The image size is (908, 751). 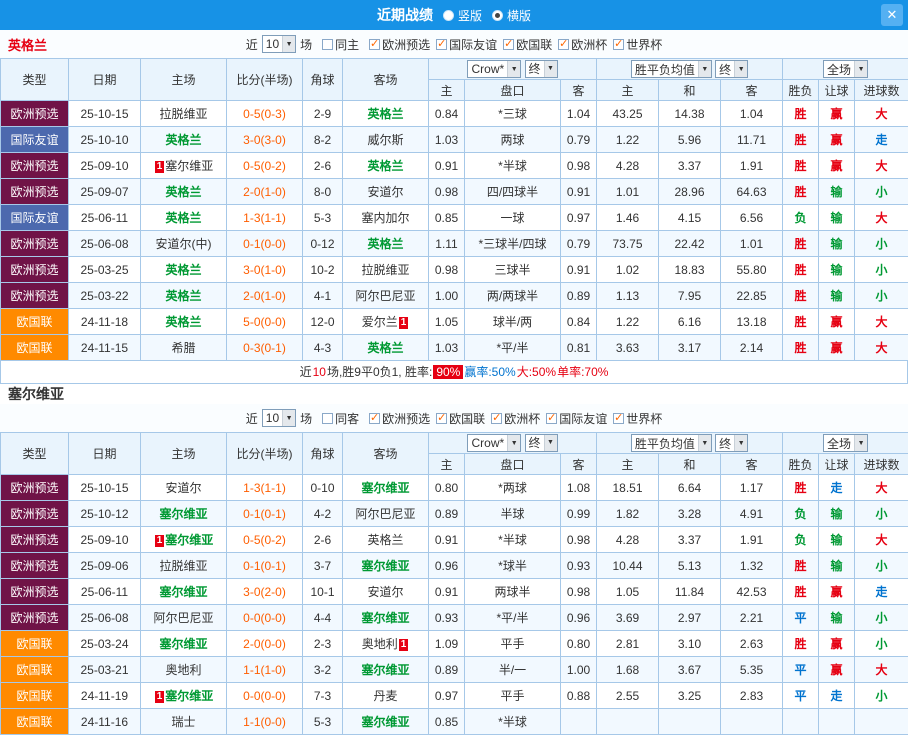 What do you see at coordinates (446, 617) in the screenshot?
I see `asia-home-odds-cell: 0.93` at bounding box center [446, 617].